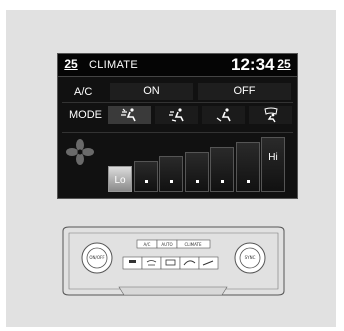  I want to click on fresh-air-hw-button, so click(208, 263).